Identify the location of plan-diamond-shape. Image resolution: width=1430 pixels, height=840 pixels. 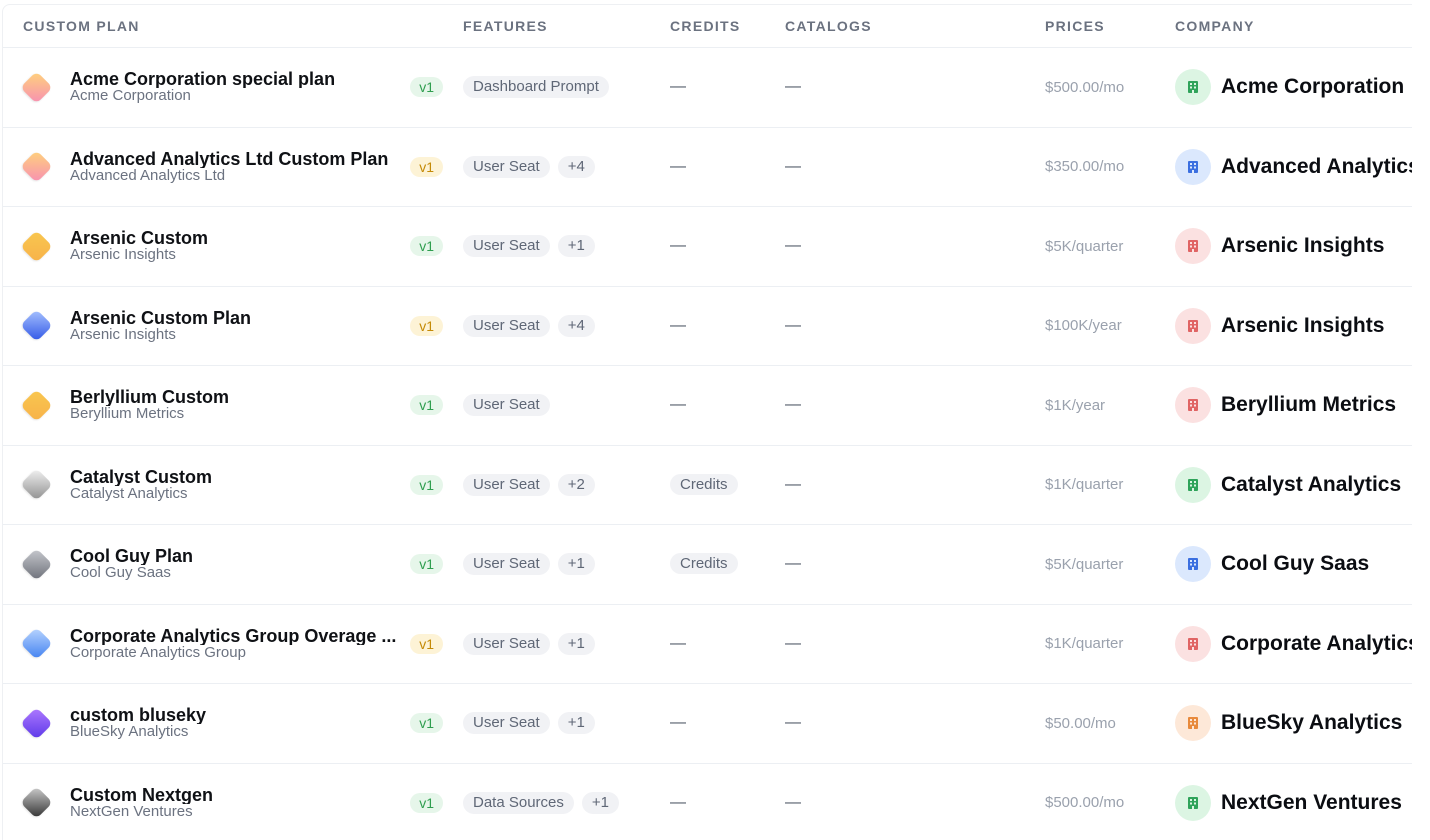
(36, 723).